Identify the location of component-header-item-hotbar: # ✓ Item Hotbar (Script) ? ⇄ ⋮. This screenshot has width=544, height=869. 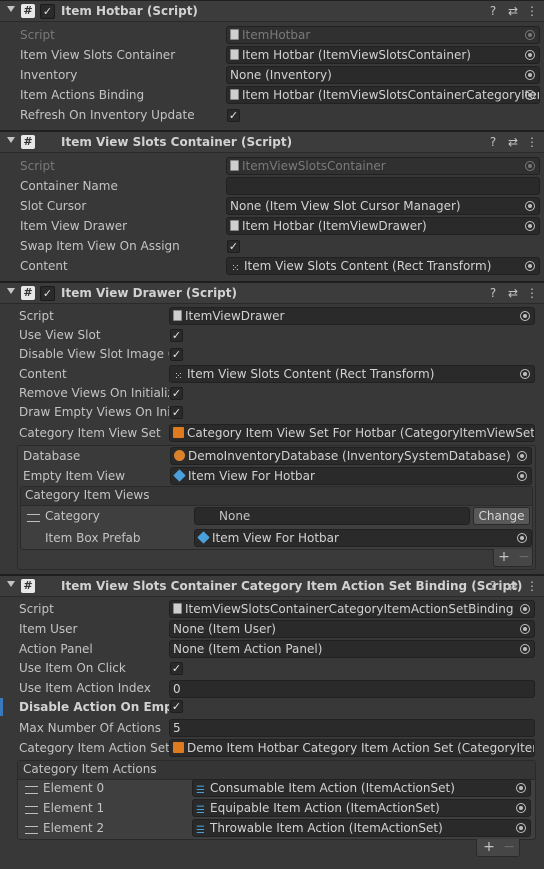
(272, 11).